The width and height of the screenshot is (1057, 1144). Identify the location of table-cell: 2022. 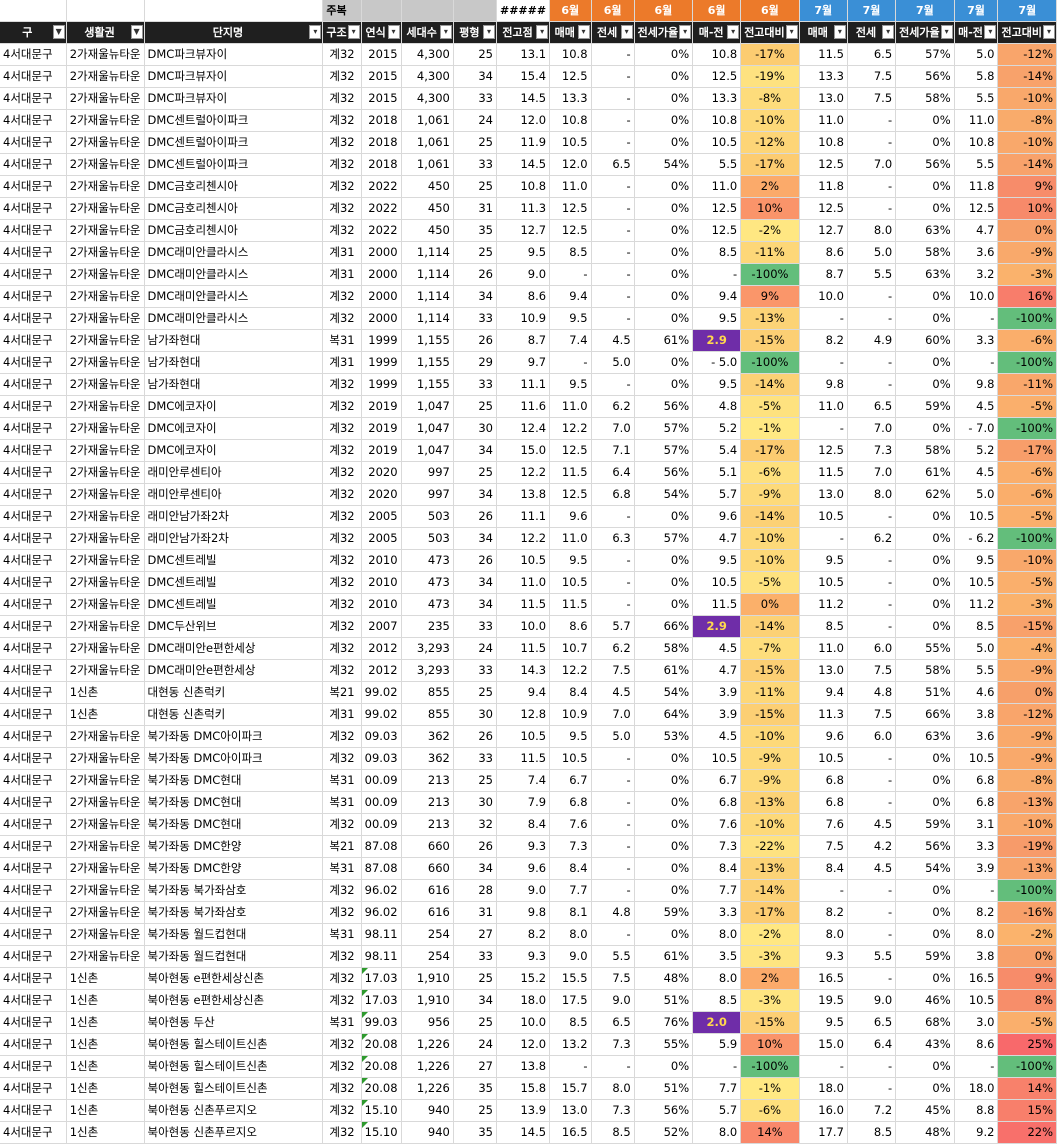
(381, 230).